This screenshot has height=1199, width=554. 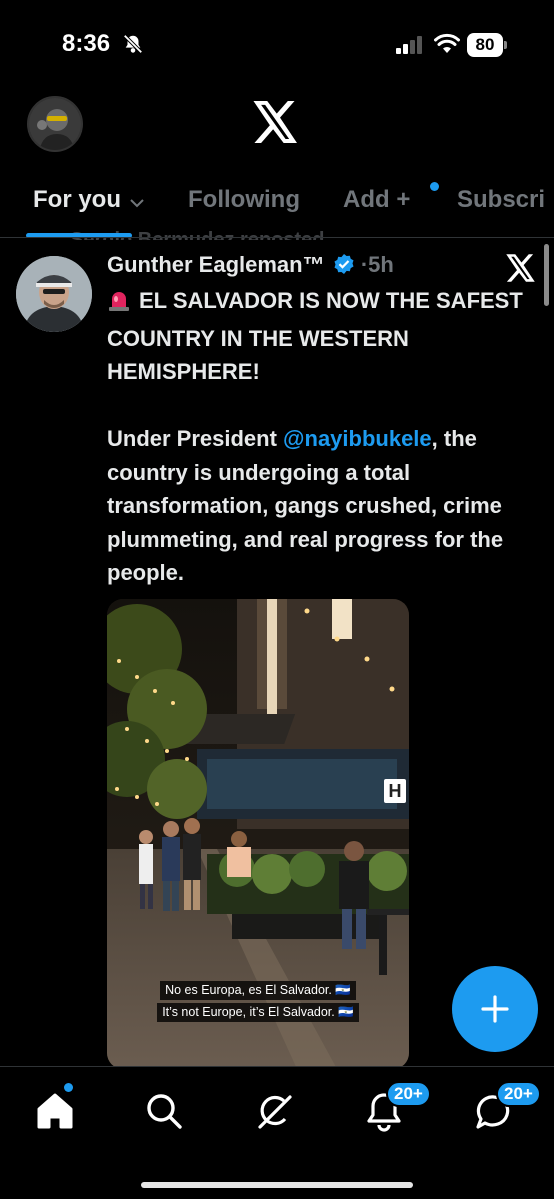 What do you see at coordinates (344, 267) in the screenshot?
I see `verified-badge-icon` at bounding box center [344, 267].